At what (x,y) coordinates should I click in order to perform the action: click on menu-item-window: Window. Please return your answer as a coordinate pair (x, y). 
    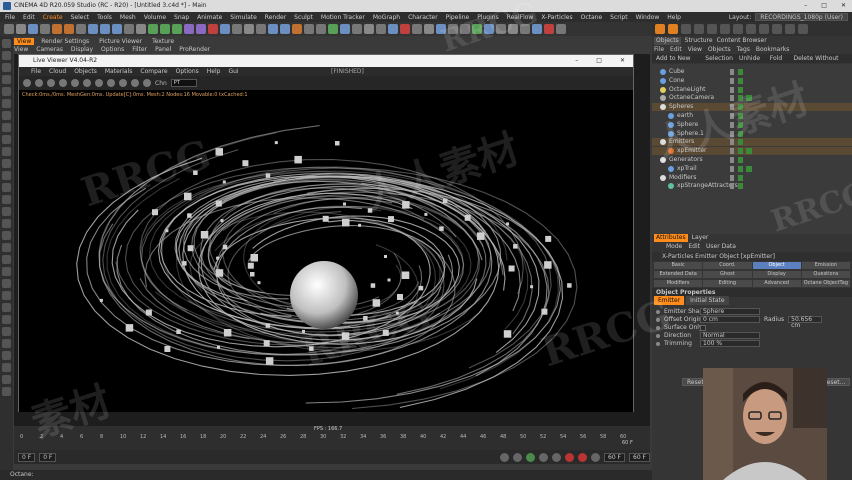
    Looking at the image, I should click on (648, 17).